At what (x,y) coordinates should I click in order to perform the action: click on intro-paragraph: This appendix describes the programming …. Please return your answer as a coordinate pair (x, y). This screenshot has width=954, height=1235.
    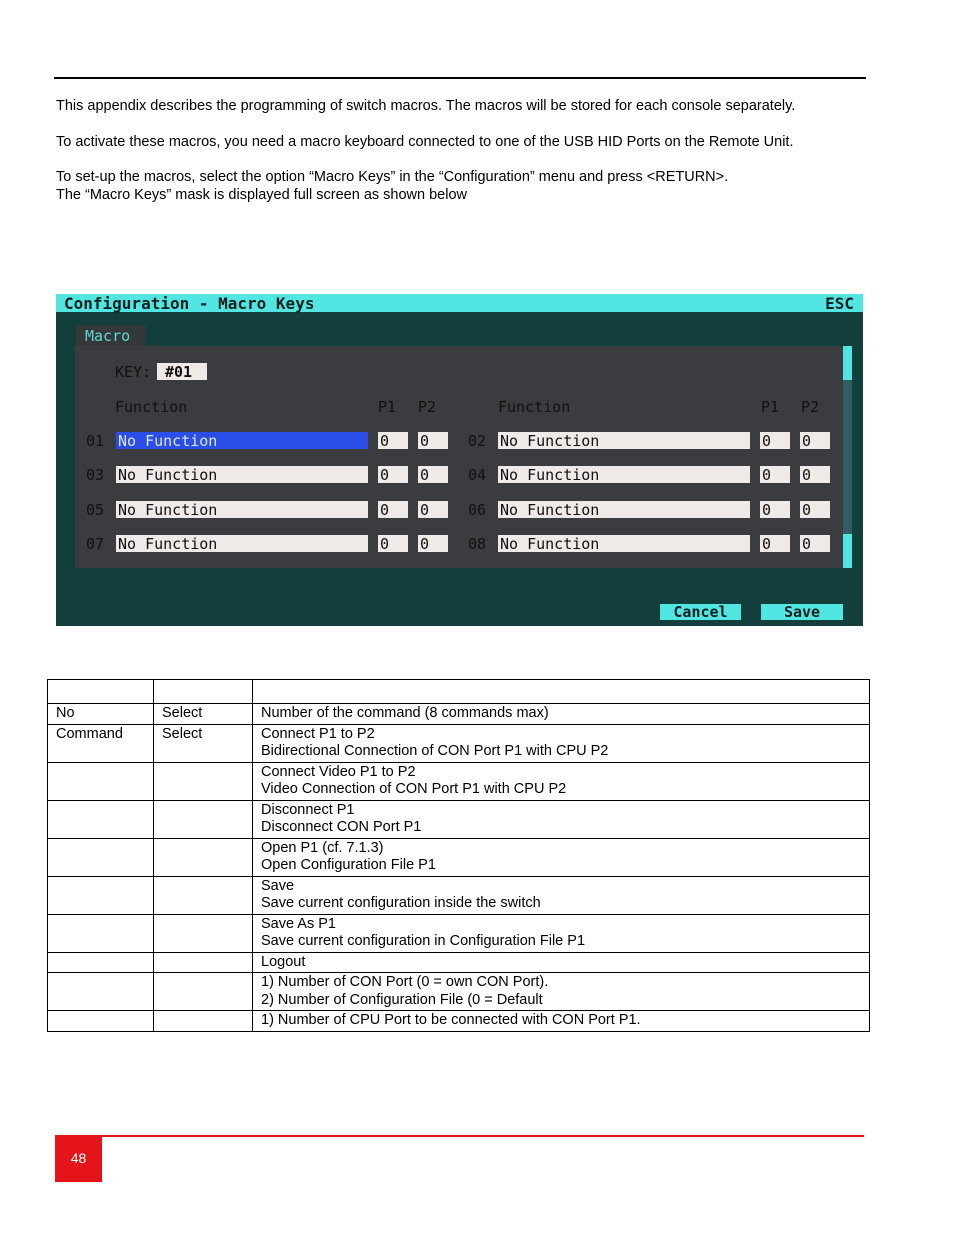
    Looking at the image, I should click on (426, 106).